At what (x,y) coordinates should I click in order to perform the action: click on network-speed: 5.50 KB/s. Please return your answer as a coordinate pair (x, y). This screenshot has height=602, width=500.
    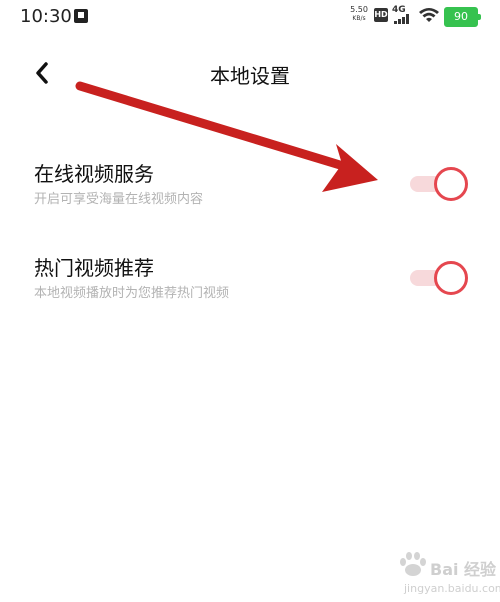
    Looking at the image, I should click on (359, 14).